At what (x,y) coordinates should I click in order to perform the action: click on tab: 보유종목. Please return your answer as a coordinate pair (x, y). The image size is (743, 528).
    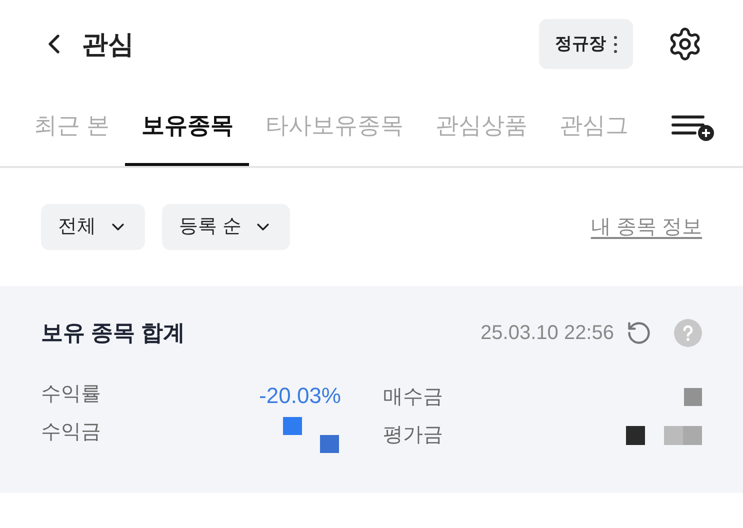
    Looking at the image, I should click on (187, 127).